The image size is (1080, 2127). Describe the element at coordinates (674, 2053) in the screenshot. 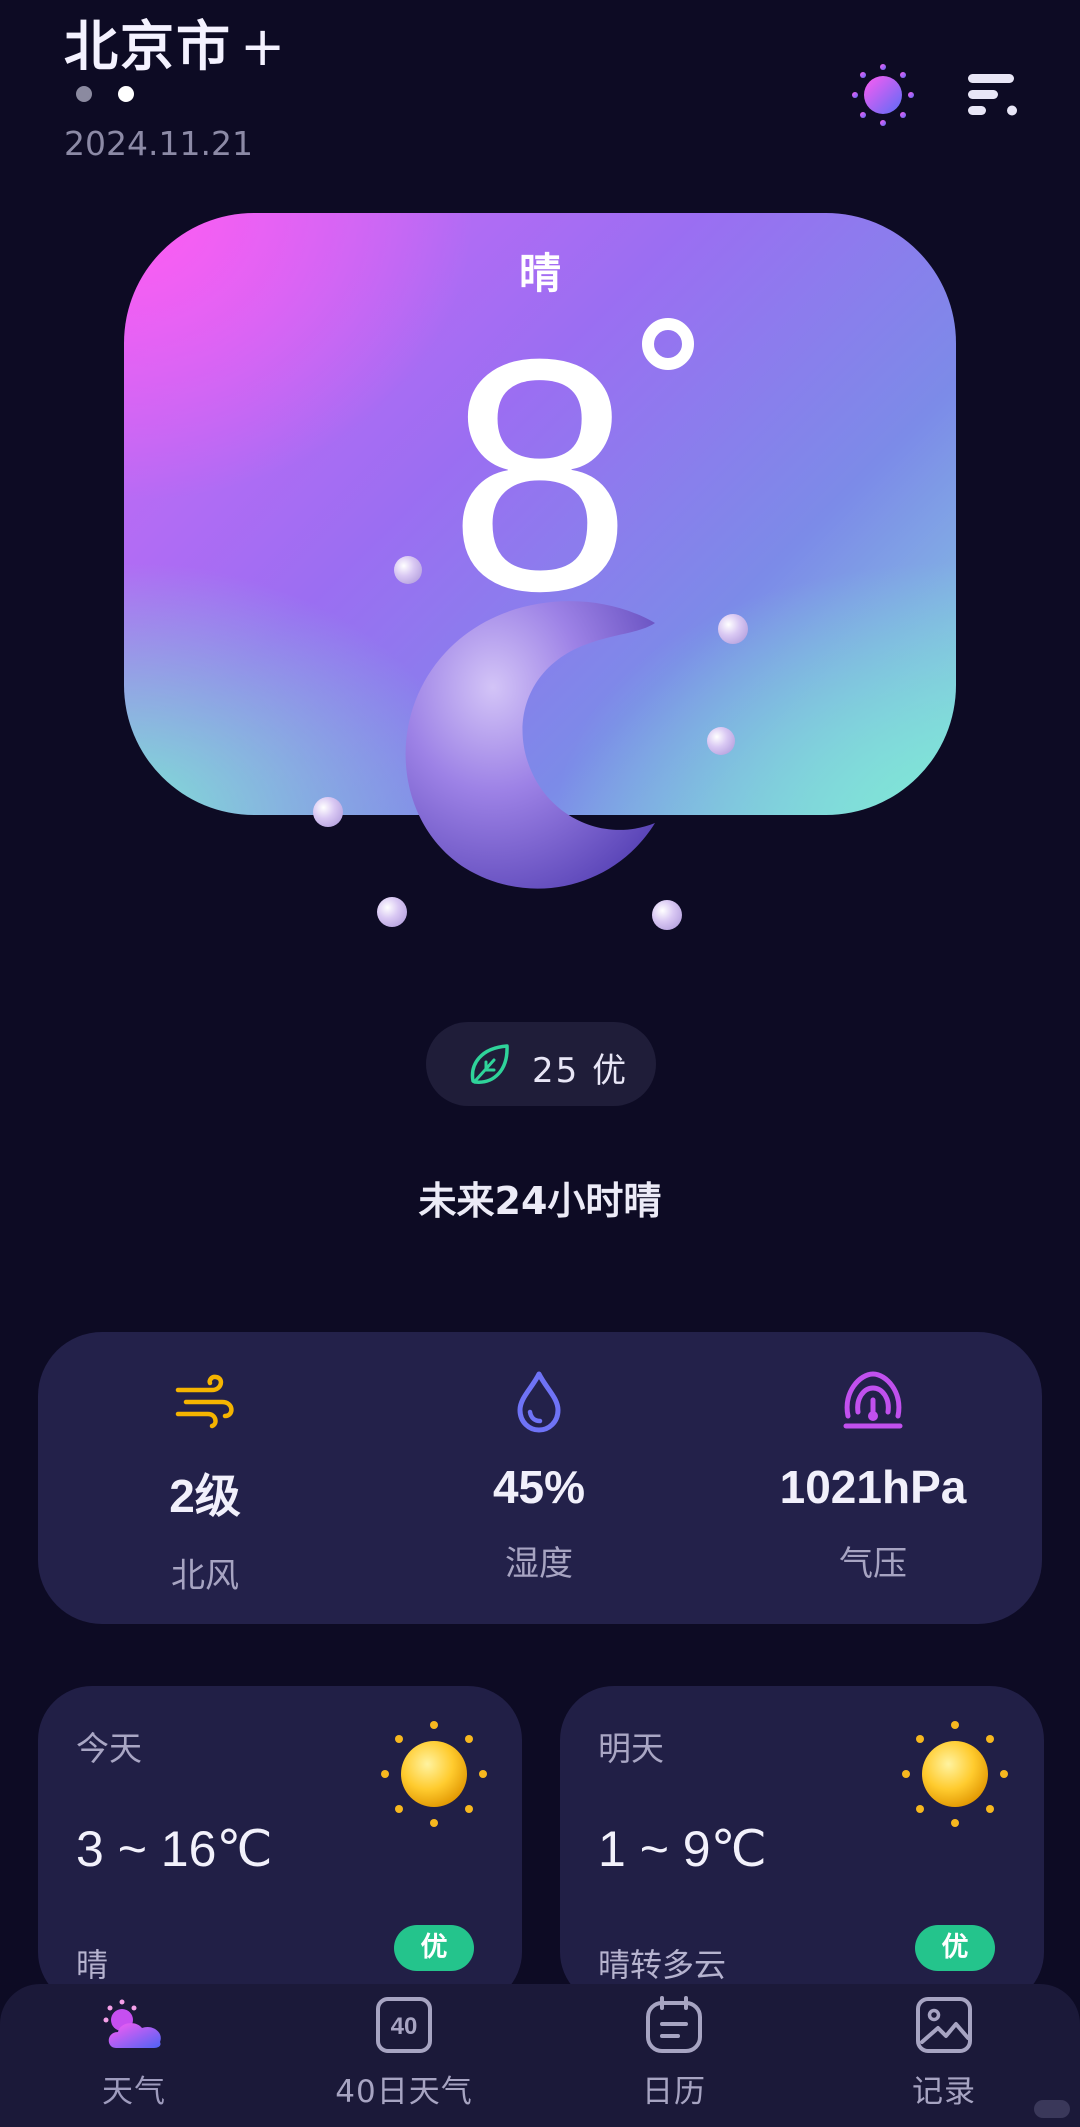

I see `nav-item-calendar: 日历` at that location.